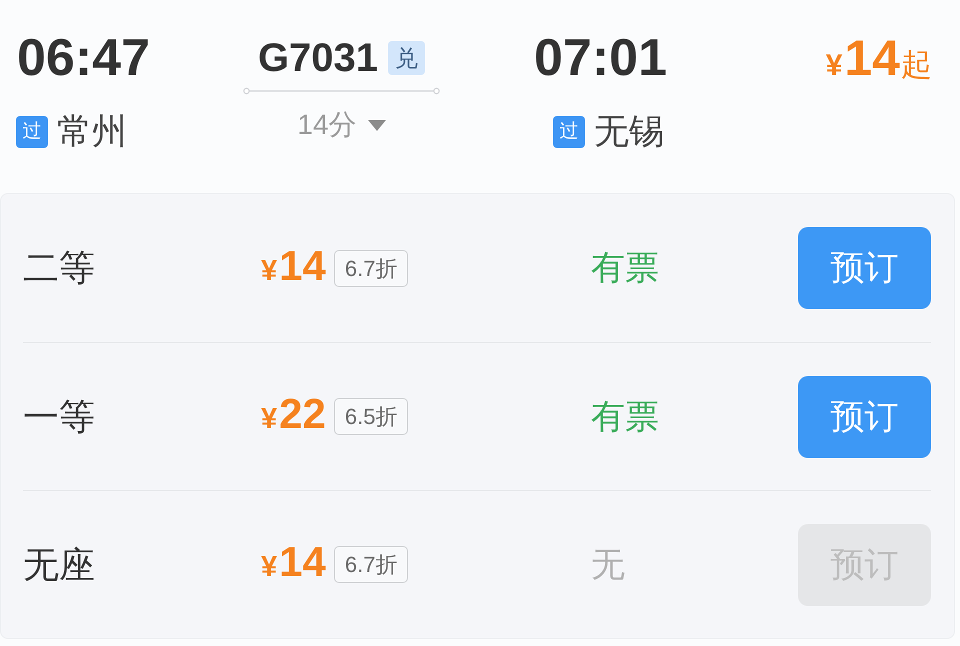 This screenshot has height=646, width=960. What do you see at coordinates (59, 416) in the screenshot?
I see `seat-class: 一等` at bounding box center [59, 416].